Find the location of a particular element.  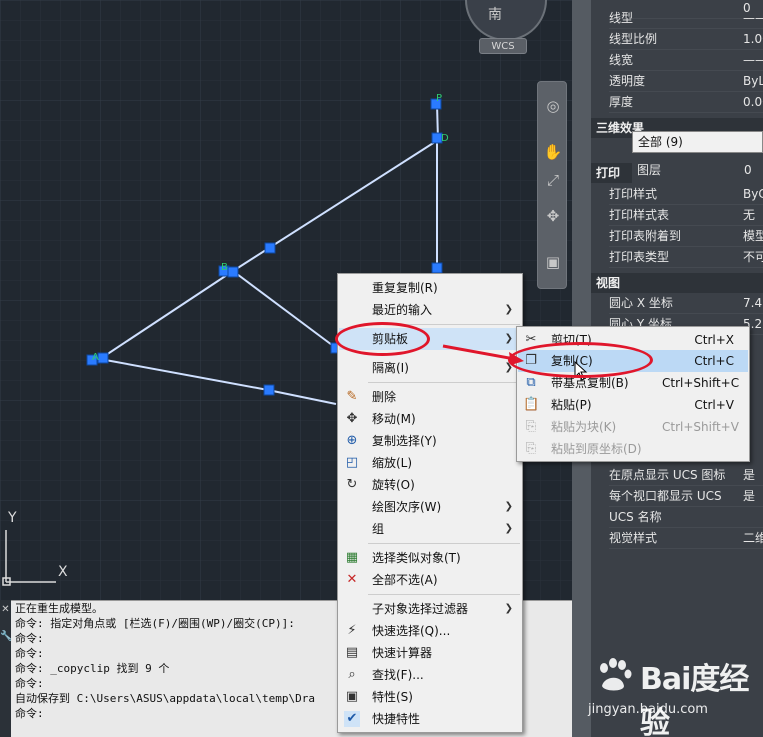

viewcube-direction: 南 is located at coordinates (495, 15).